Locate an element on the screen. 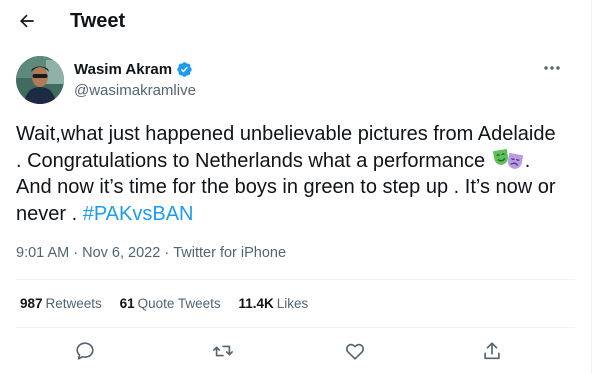 Image resolution: width=600 pixels, height=374 pixels. author-handle: @wasimakramlive is located at coordinates (135, 91).